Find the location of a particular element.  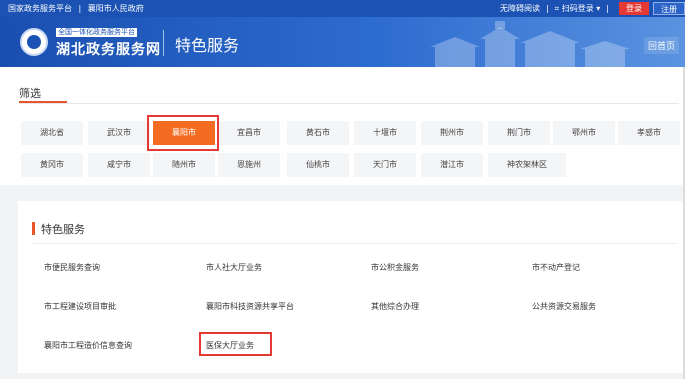

emblem-icon is located at coordinates (34, 42).